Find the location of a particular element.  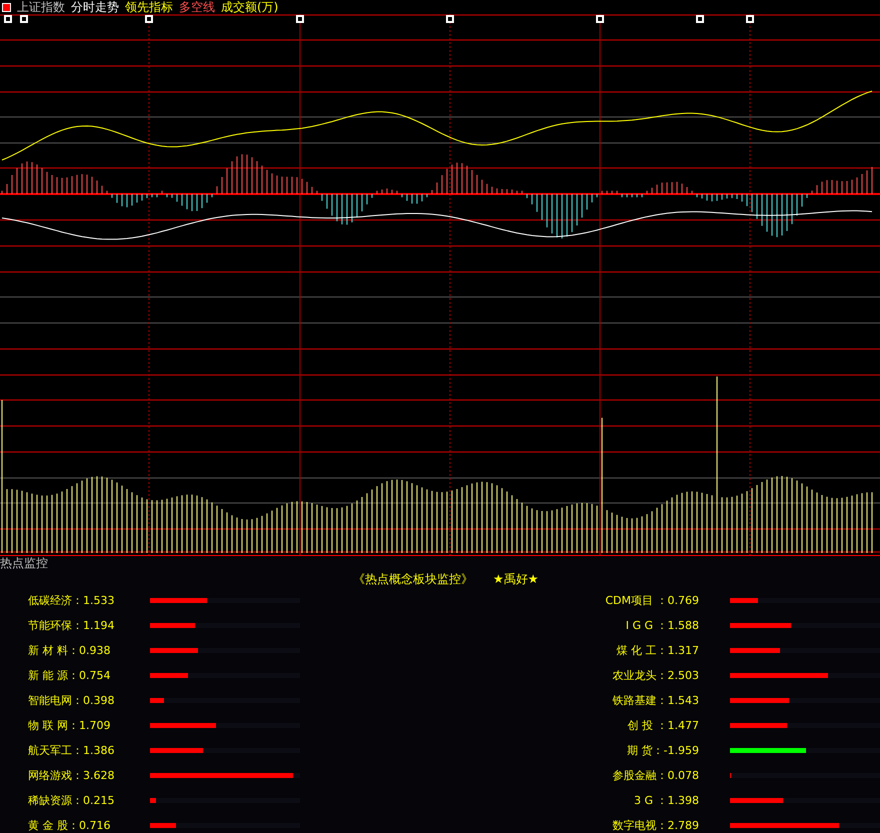

author-signature: ★禹好★ is located at coordinates (516, 579).